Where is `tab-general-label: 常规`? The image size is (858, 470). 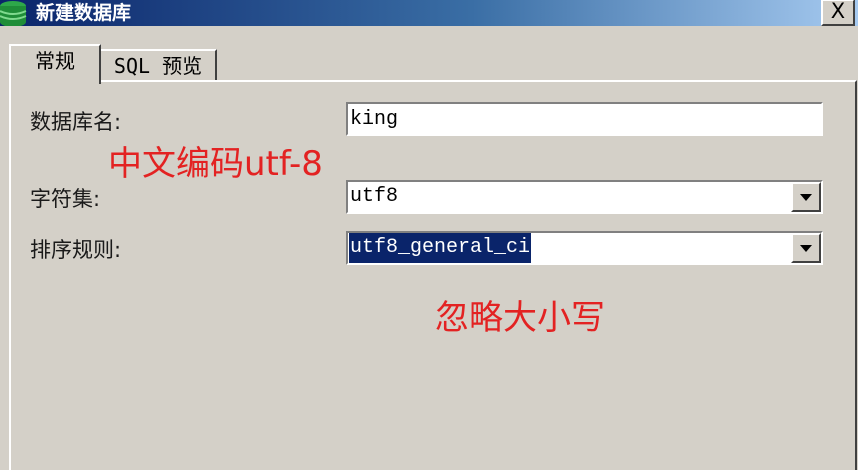 tab-general-label: 常规 is located at coordinates (55, 61).